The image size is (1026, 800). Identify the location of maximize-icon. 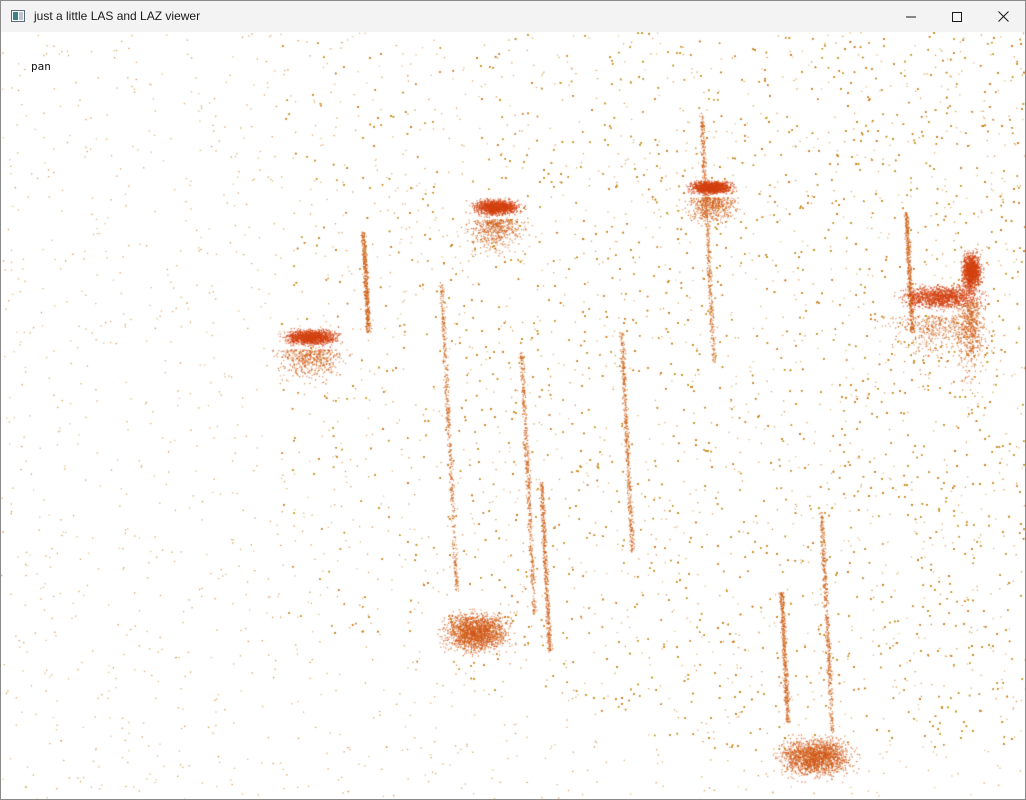
(957, 16).